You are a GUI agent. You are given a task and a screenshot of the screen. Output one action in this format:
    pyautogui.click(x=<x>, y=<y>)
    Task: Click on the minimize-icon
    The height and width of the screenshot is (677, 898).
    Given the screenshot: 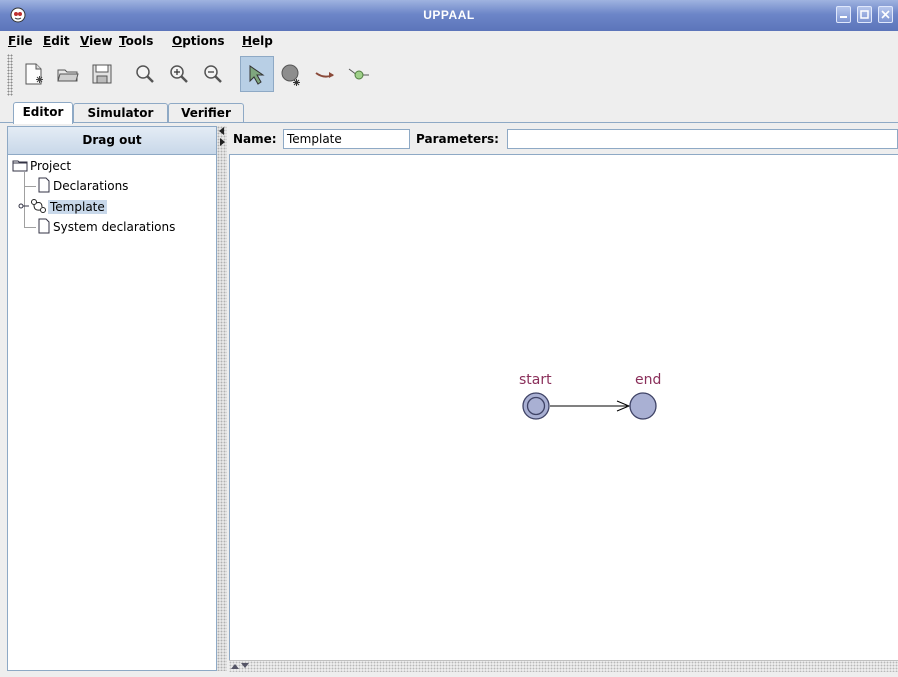 What is the action you would take?
    pyautogui.click(x=843, y=17)
    